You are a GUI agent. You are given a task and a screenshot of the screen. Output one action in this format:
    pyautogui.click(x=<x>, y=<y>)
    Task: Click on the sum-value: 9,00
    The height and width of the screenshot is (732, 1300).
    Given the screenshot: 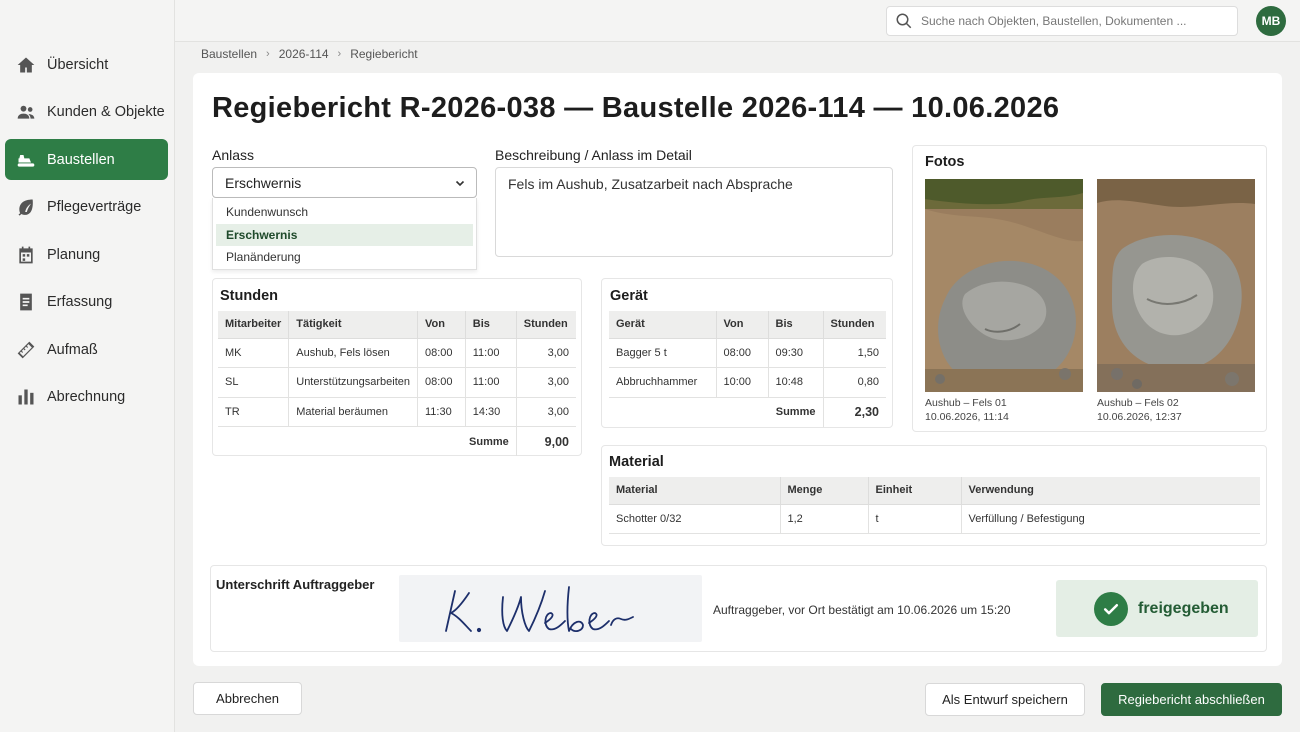 What is the action you would take?
    pyautogui.click(x=556, y=441)
    